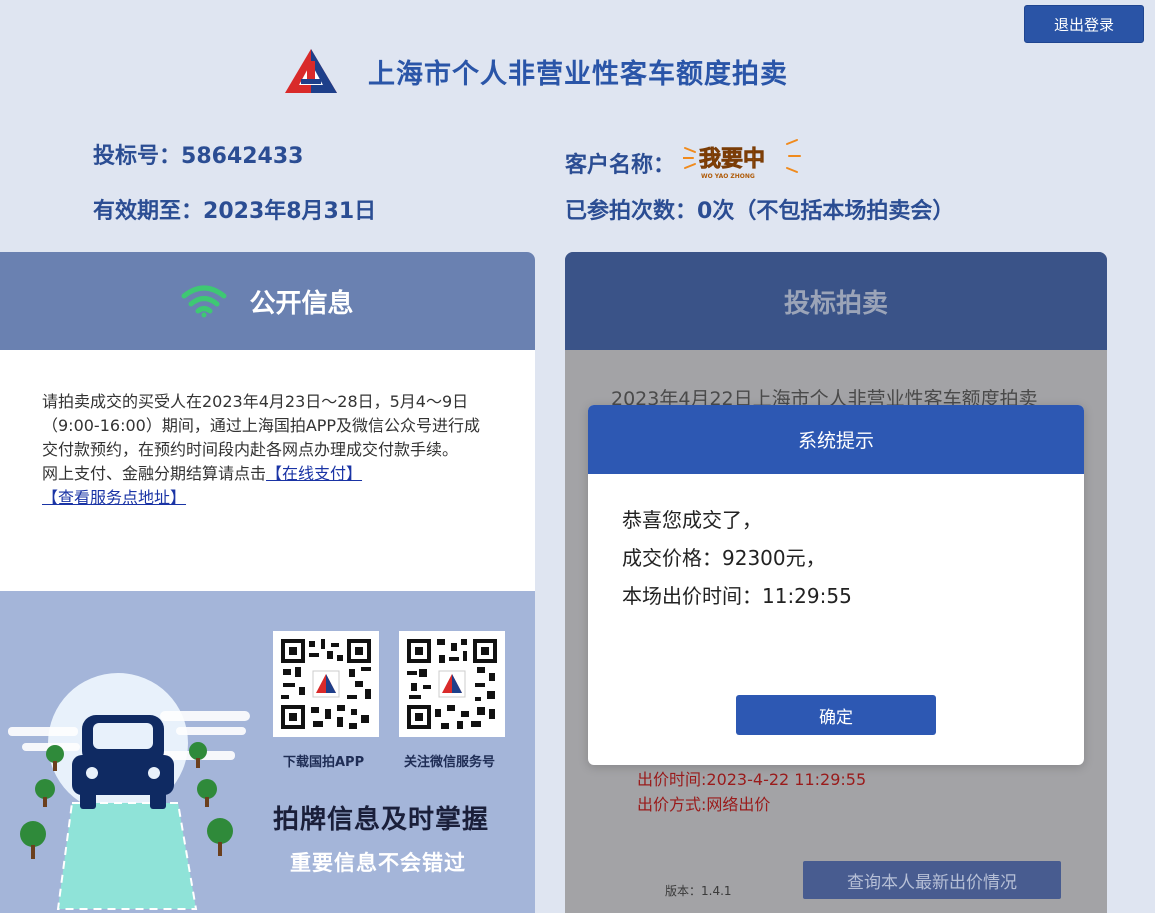 This screenshot has height=913, width=1155. I want to click on valid-until: 有效期至：2023年8月31日, so click(234, 209).